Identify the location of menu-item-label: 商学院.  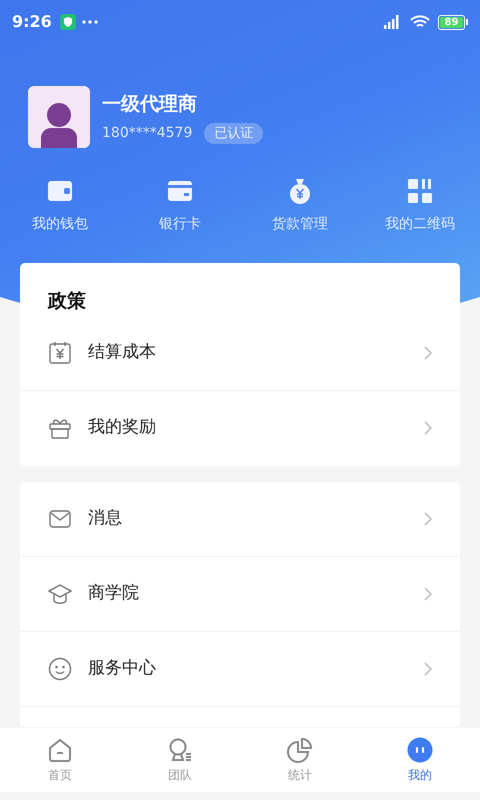
(114, 593).